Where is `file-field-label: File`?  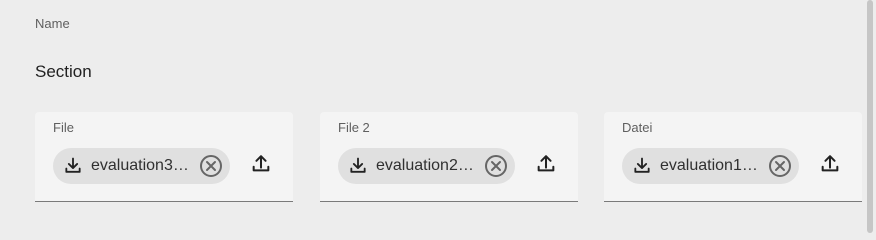
file-field-label: File is located at coordinates (63, 127).